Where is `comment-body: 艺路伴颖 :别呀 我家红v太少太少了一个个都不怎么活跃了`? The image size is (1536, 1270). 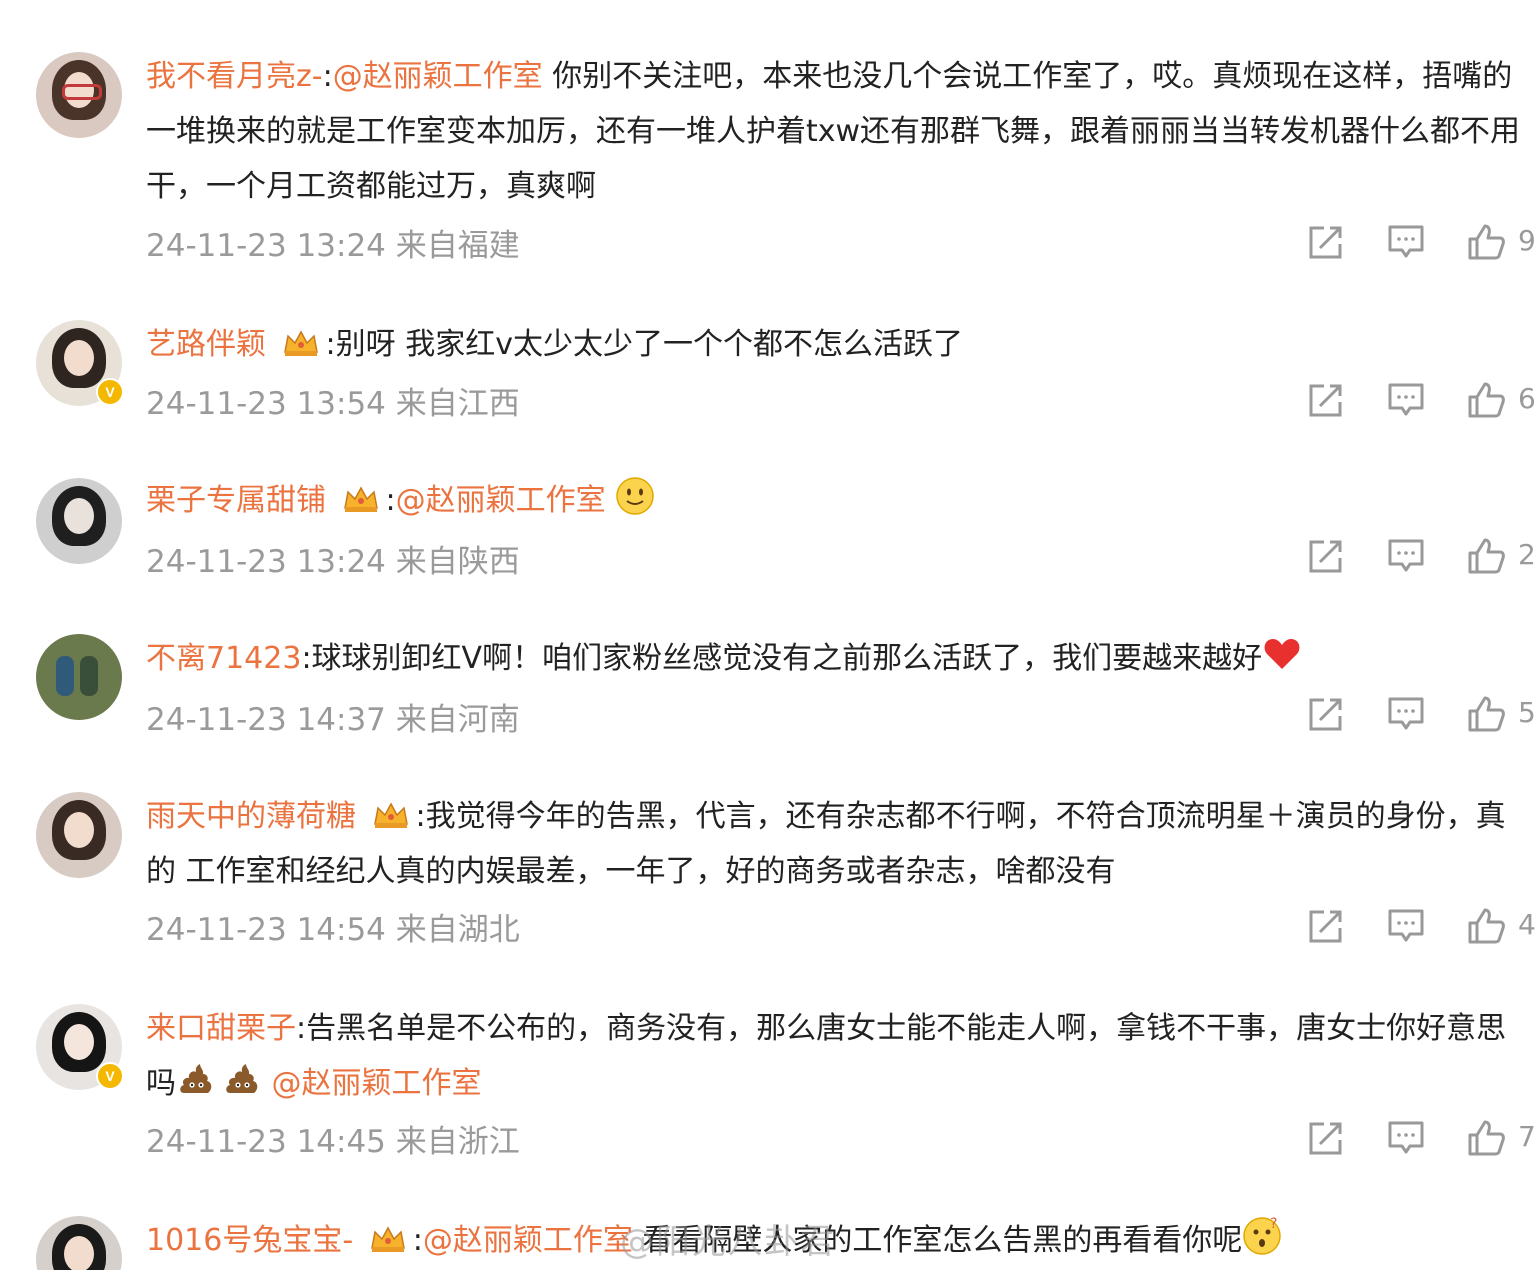
comment-body: 艺路伴颖 :别呀 我家红v太少太少了一个个都不怎么活跃了 is located at coordinates (834, 344).